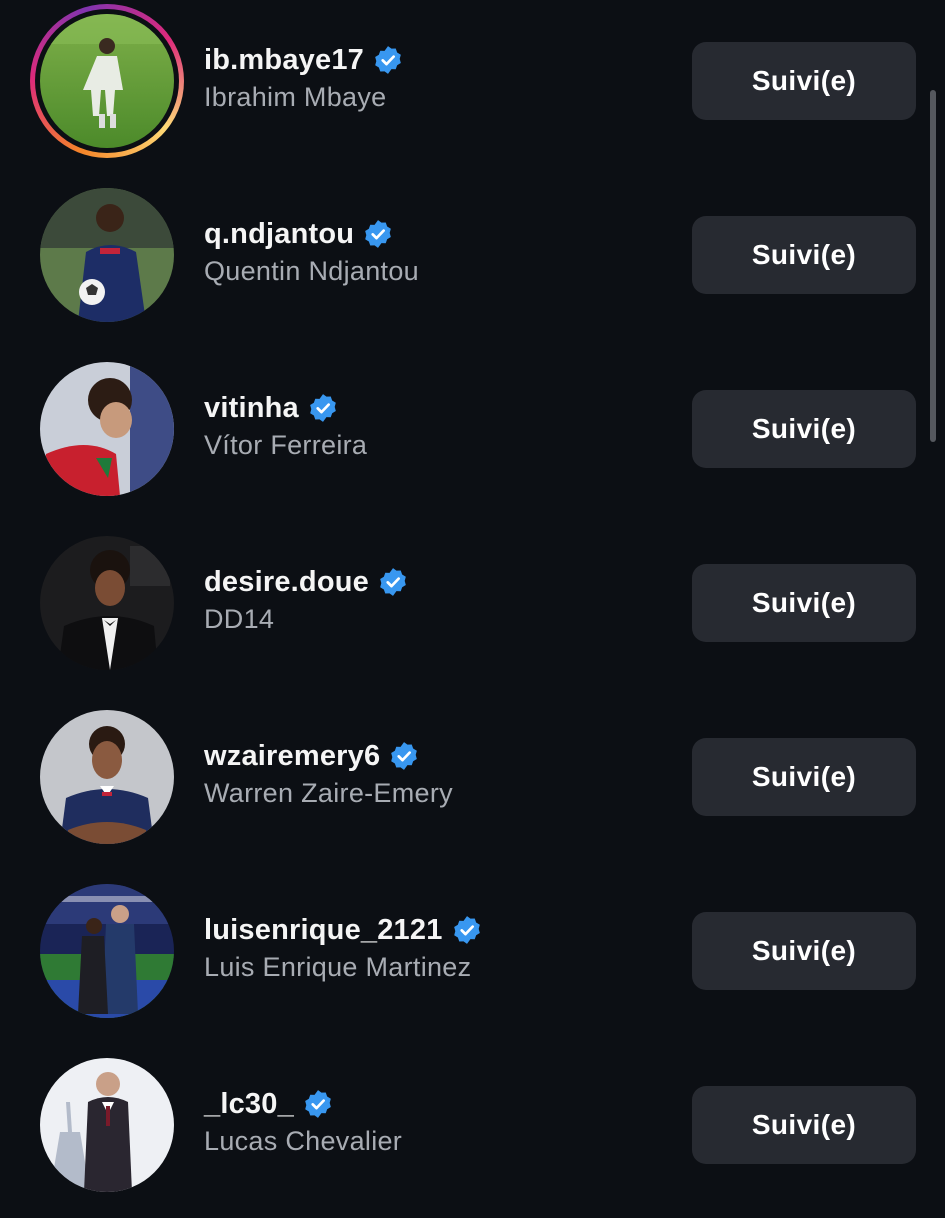 The height and width of the screenshot is (1218, 945). What do you see at coordinates (286, 445) in the screenshot?
I see `full-name: Vítor Ferreira` at bounding box center [286, 445].